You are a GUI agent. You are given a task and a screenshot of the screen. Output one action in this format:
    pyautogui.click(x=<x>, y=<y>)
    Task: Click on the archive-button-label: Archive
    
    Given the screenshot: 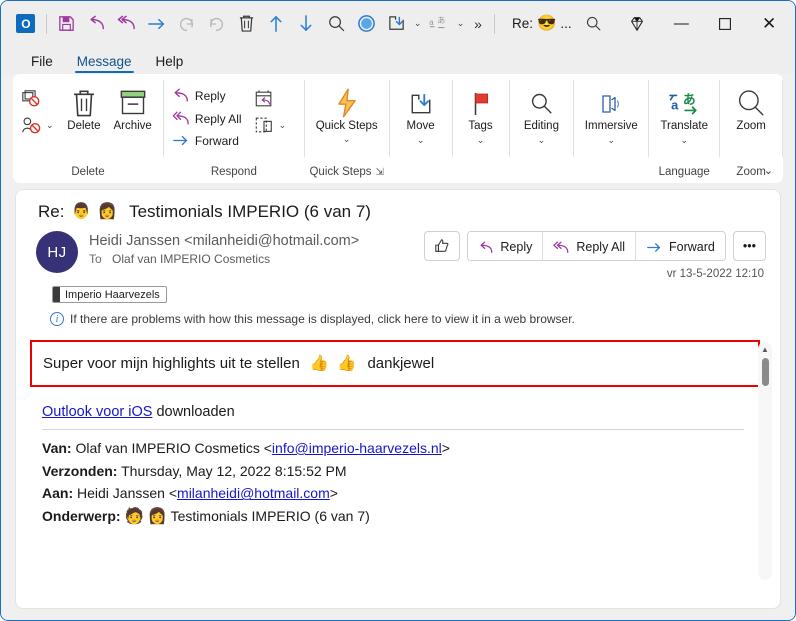 What is the action you would take?
    pyautogui.click(x=132, y=126)
    